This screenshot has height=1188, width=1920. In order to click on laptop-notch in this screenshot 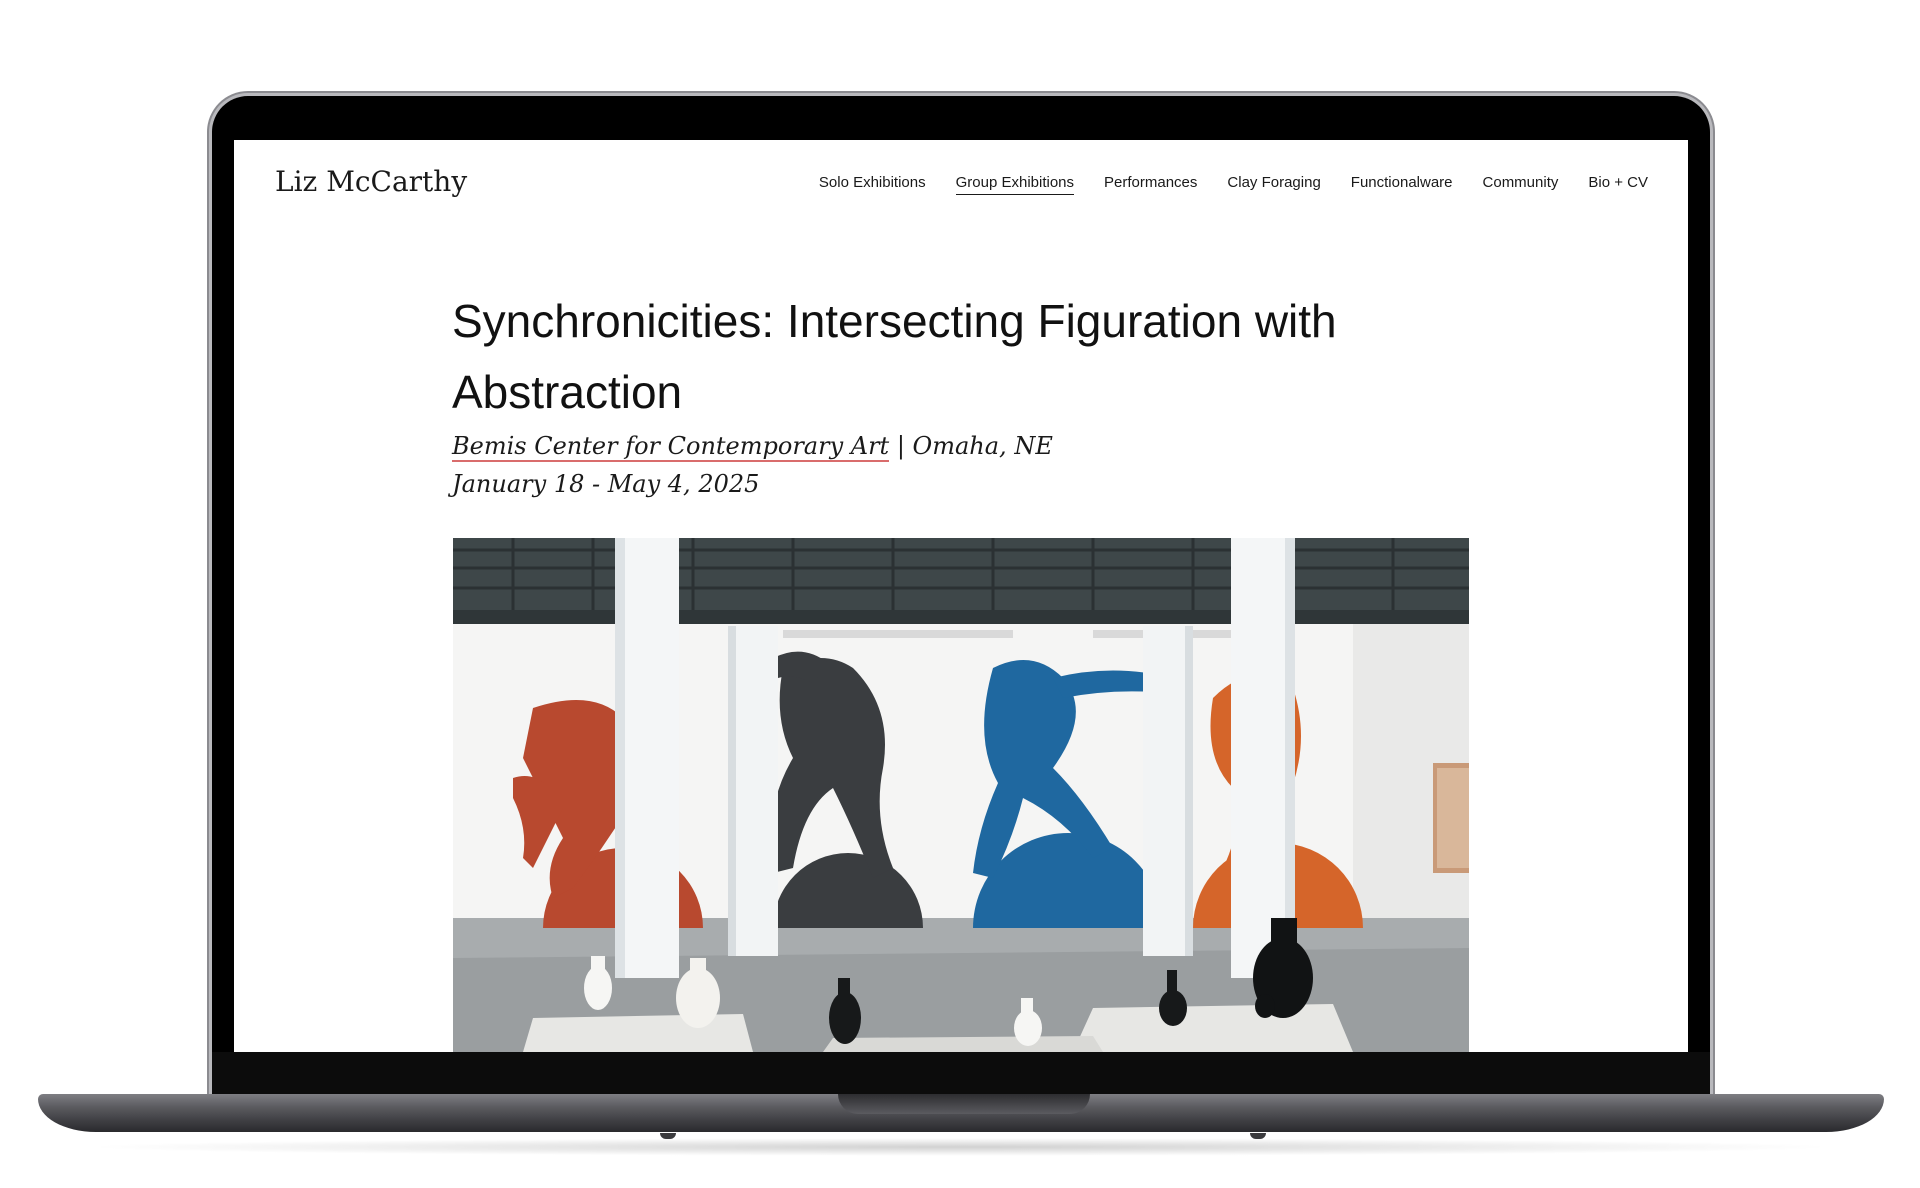, I will do `click(964, 1104)`.